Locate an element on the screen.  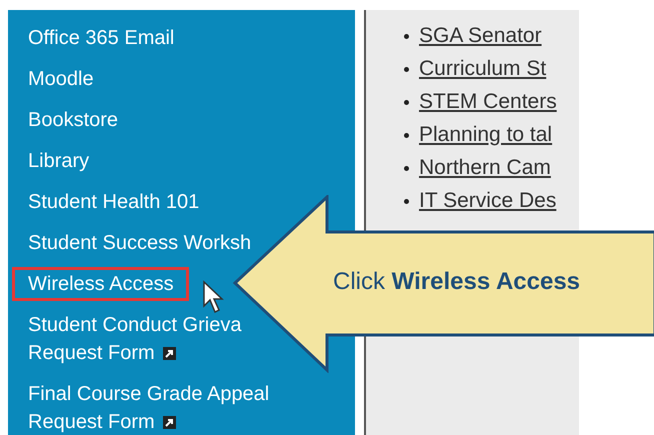
sidebar-link: Student Success Worksh is located at coordinates (139, 243).